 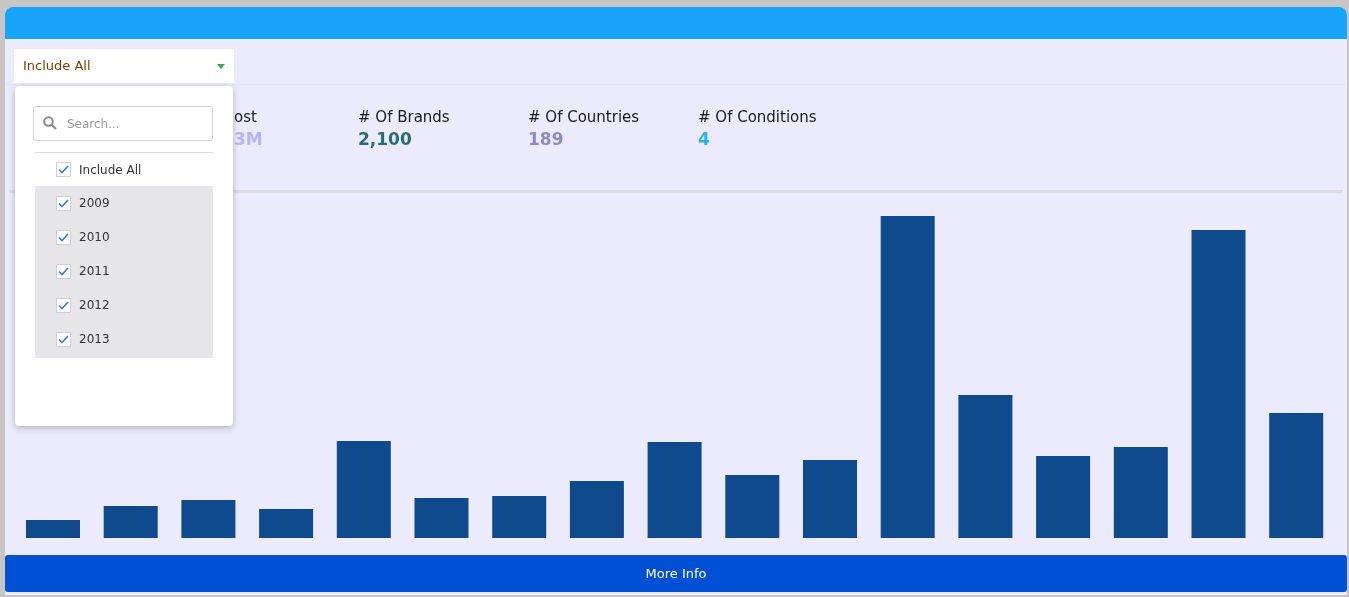 I want to click on caret-icon, so click(x=221, y=66).